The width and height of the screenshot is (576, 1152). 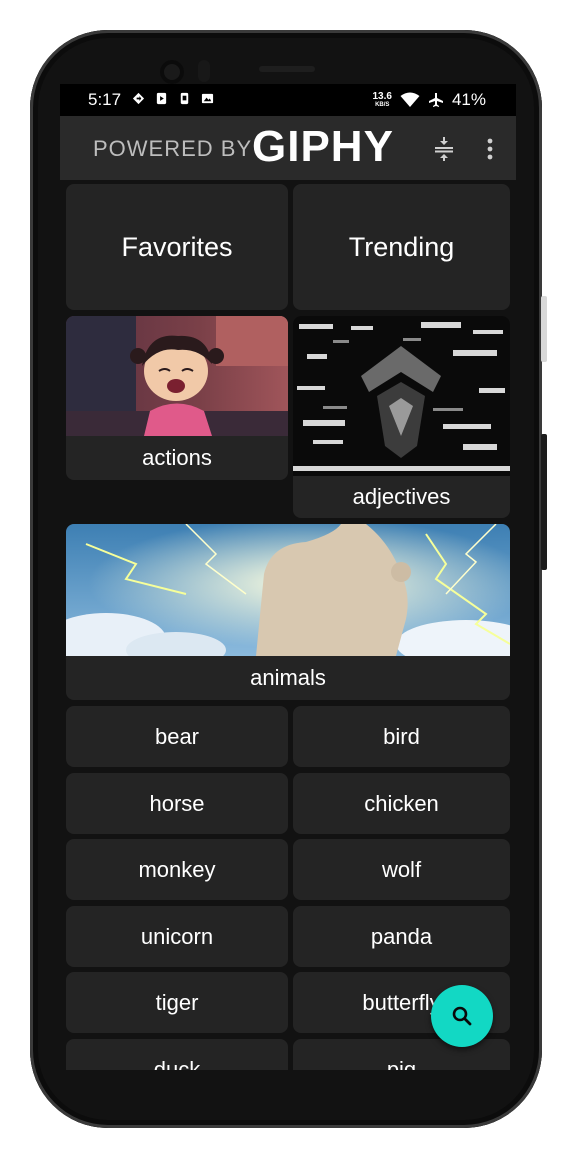 I want to click on subcategory-monkey: monkey, so click(x=177, y=869).